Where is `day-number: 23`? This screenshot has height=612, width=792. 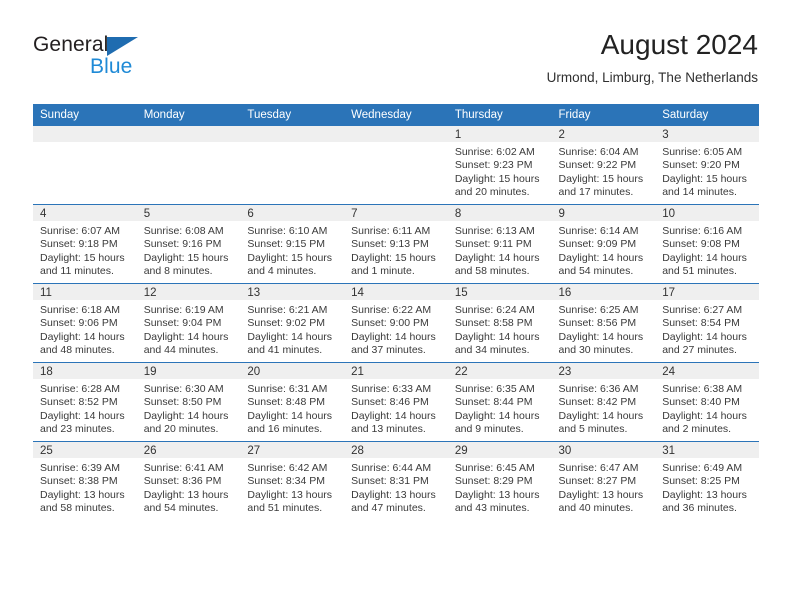 day-number: 23 is located at coordinates (603, 371).